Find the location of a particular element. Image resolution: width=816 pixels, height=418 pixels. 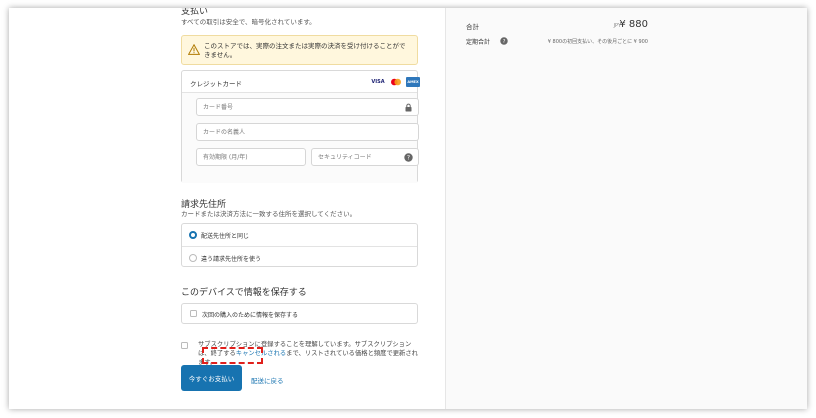

billing-option-same: 配送先住所と同じ is located at coordinates (299, 235).